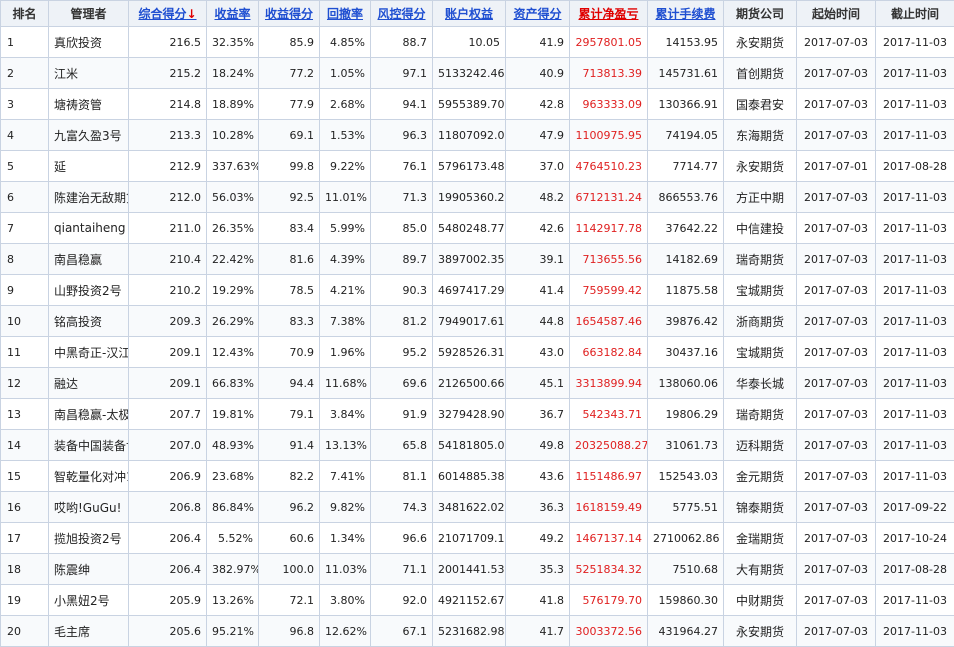 Image resolution: width=954 pixels, height=647 pixels. Describe the element at coordinates (168, 476) in the screenshot. I see `score-cell: 206.9` at that location.